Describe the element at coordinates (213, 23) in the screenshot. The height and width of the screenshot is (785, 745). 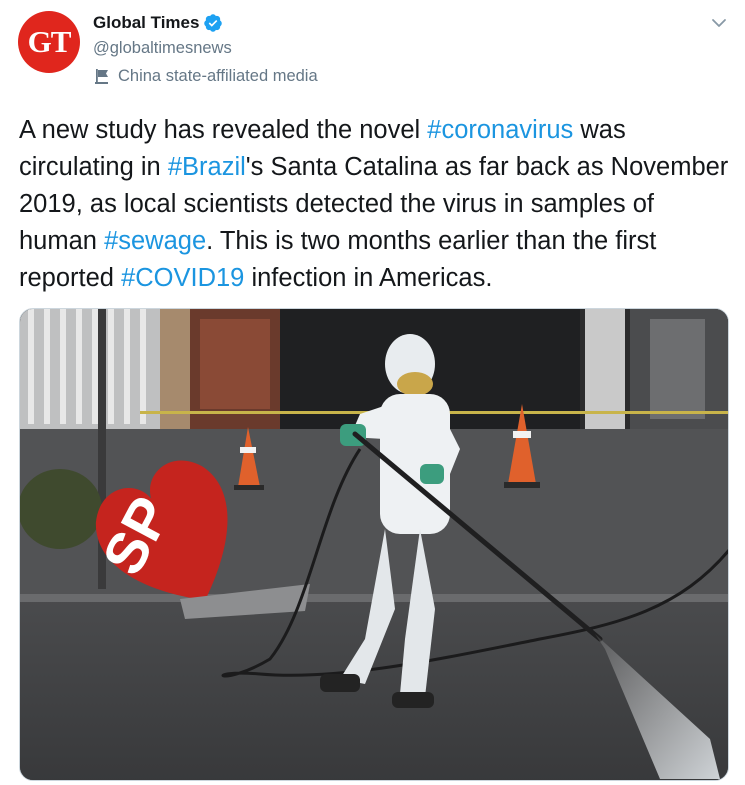
I see `verified-badge-icon` at that location.